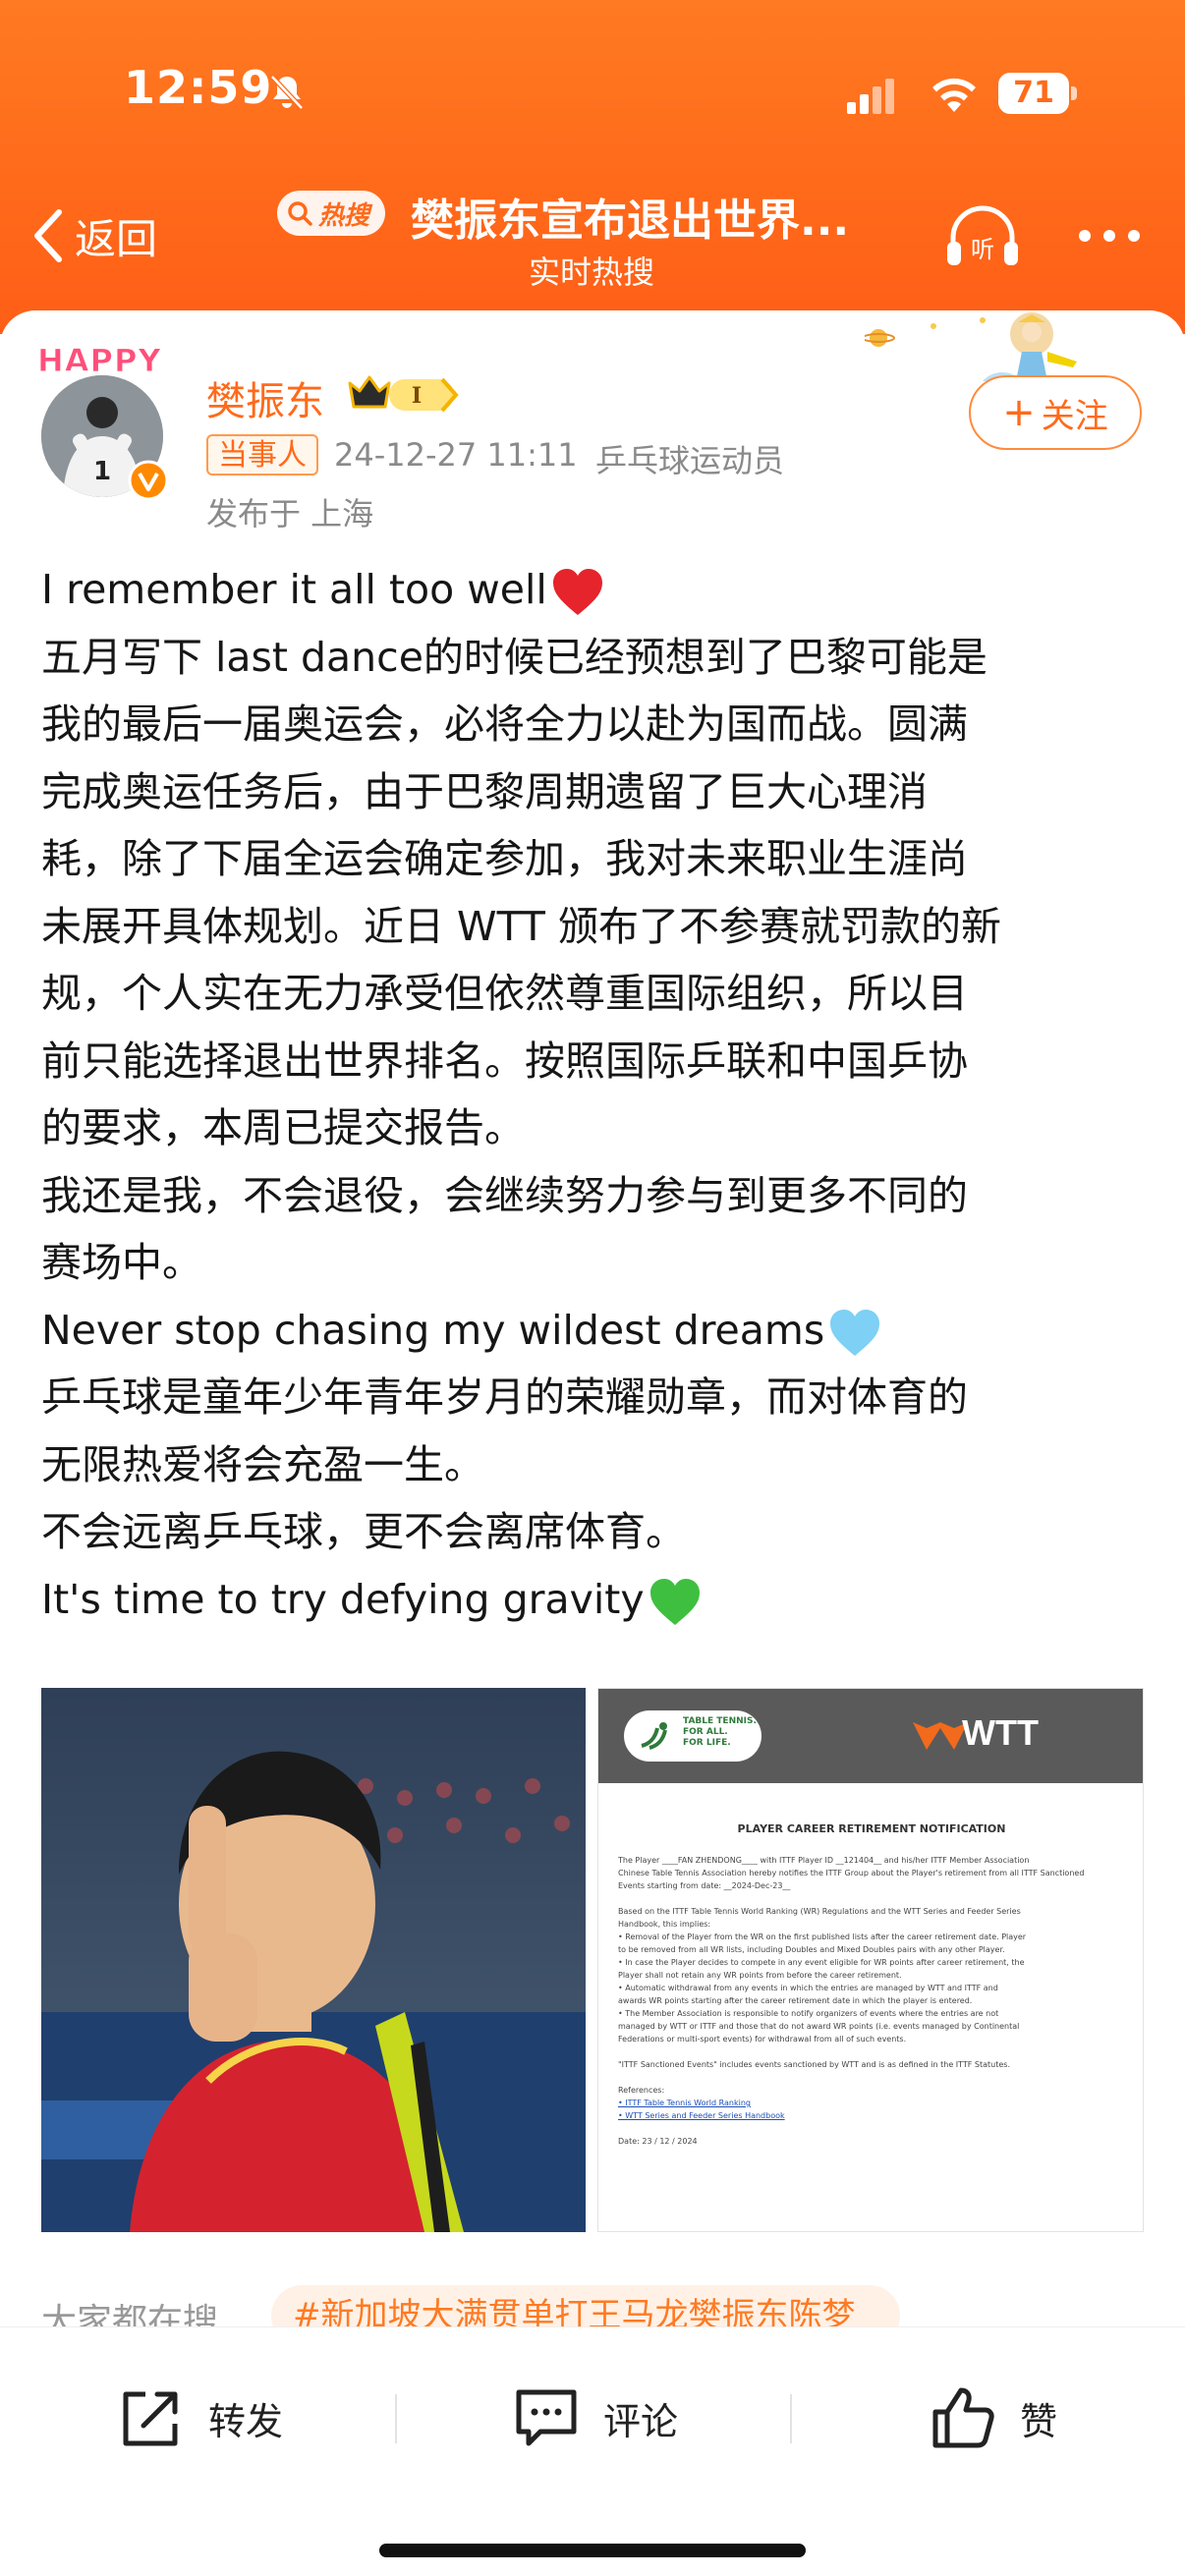 This screenshot has width=1185, height=2576. Describe the element at coordinates (151, 2418) in the screenshot. I see `share-icon` at that location.